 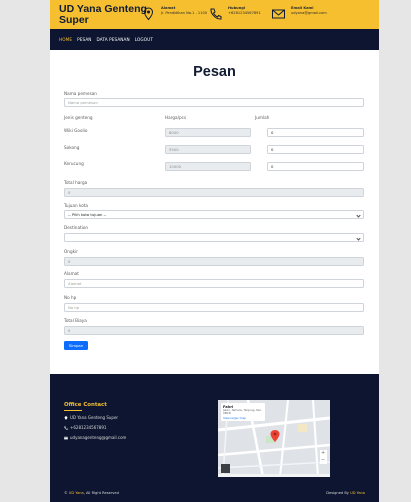 I want to click on footer-phone: +6281234567891, so click(x=85, y=427).